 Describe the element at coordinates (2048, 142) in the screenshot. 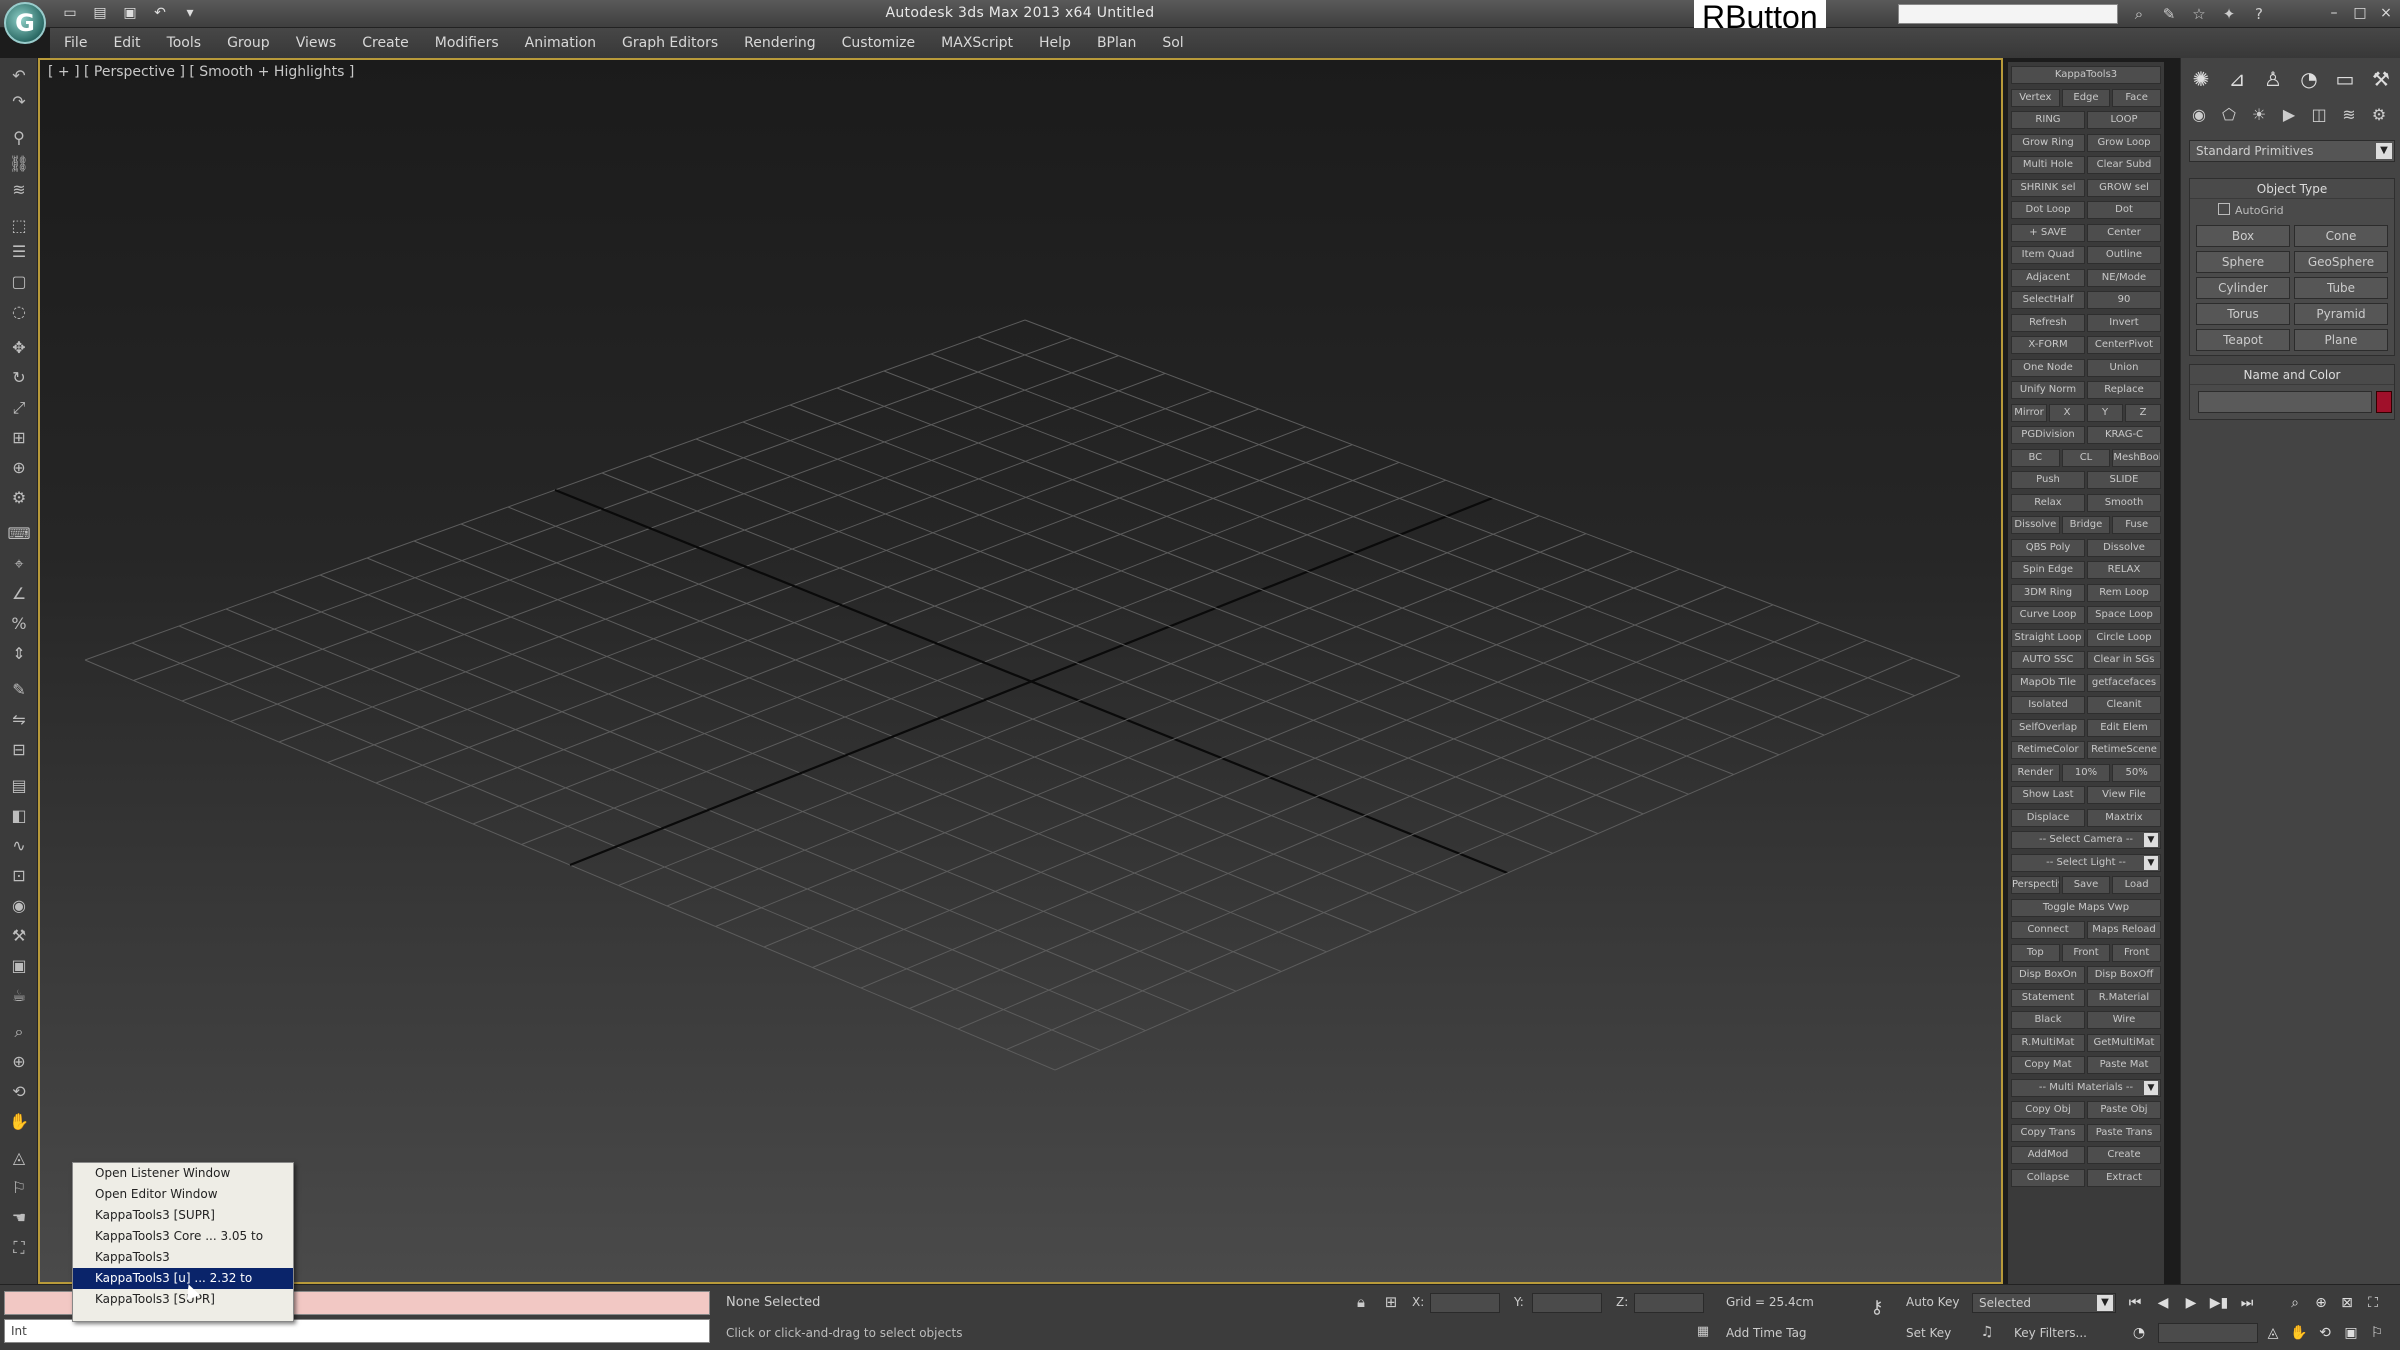

I see `kappatools-button: Grow Ring` at that location.